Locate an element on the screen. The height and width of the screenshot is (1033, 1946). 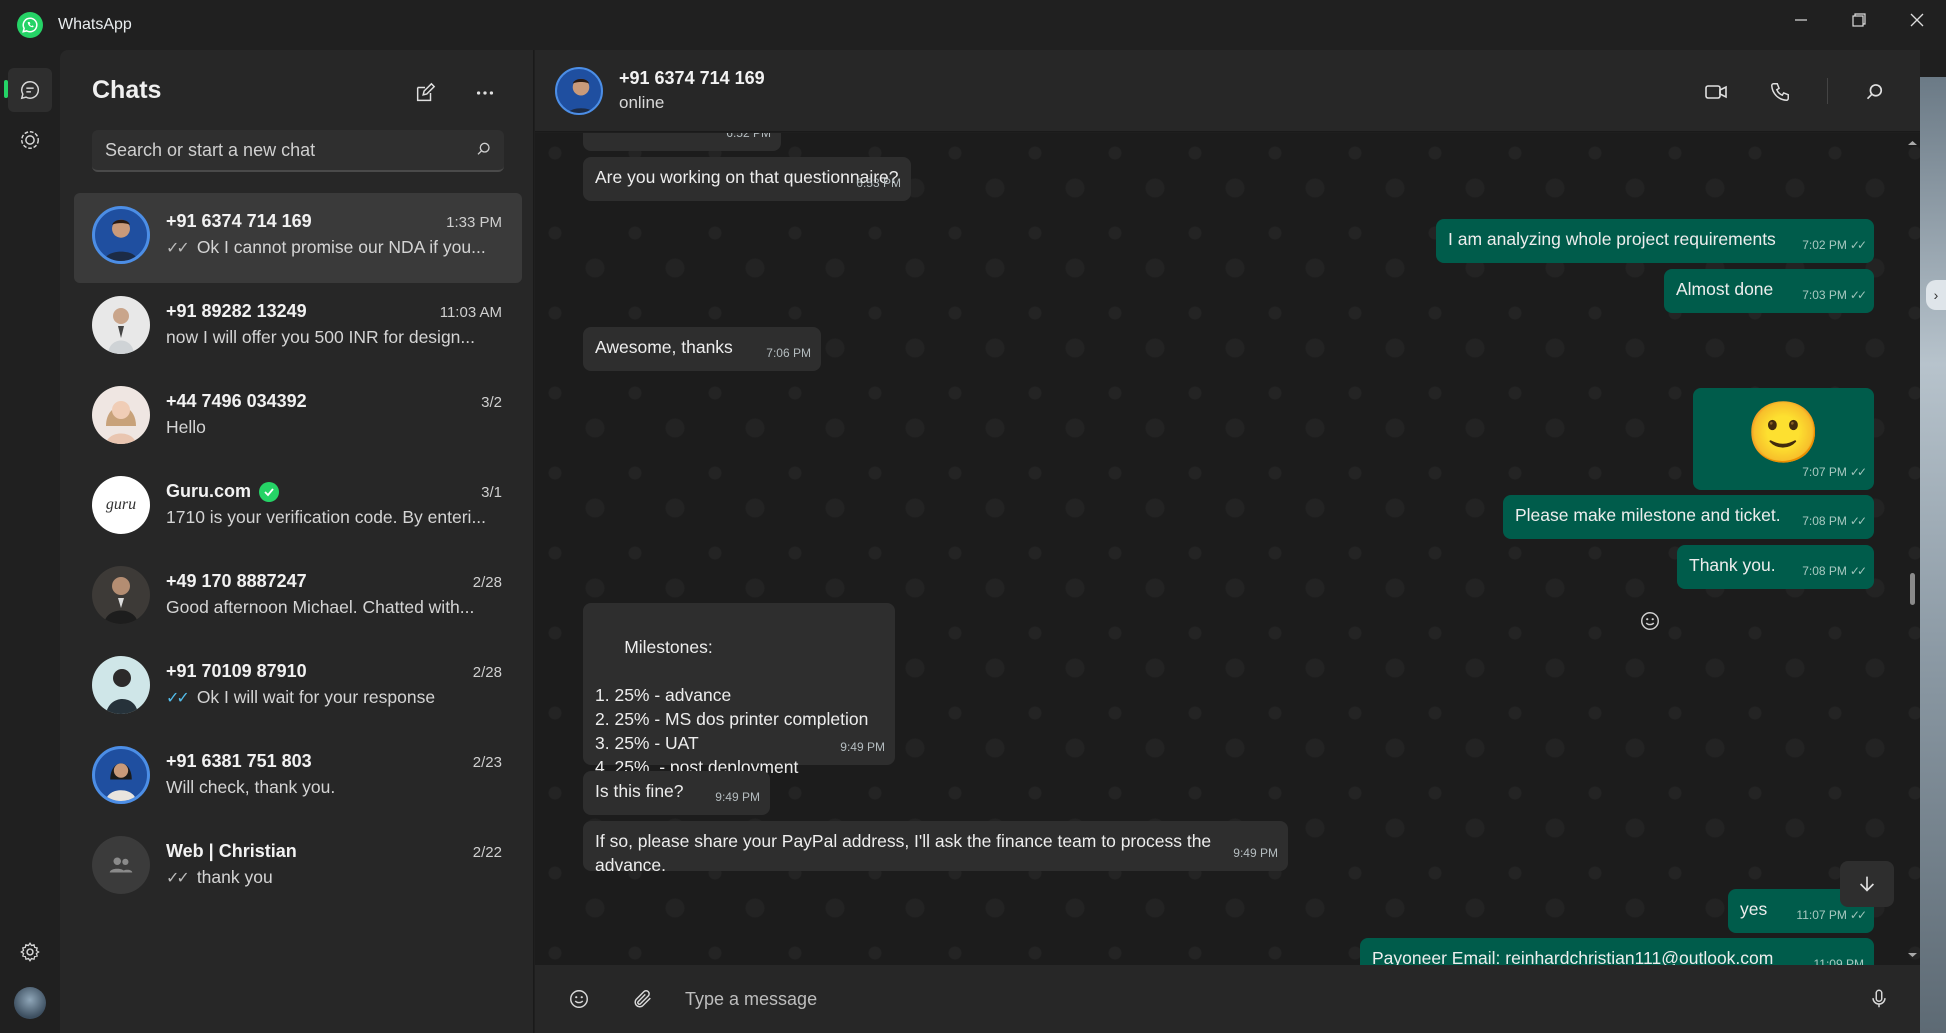
message-input is located at coordinates (1235, 999).